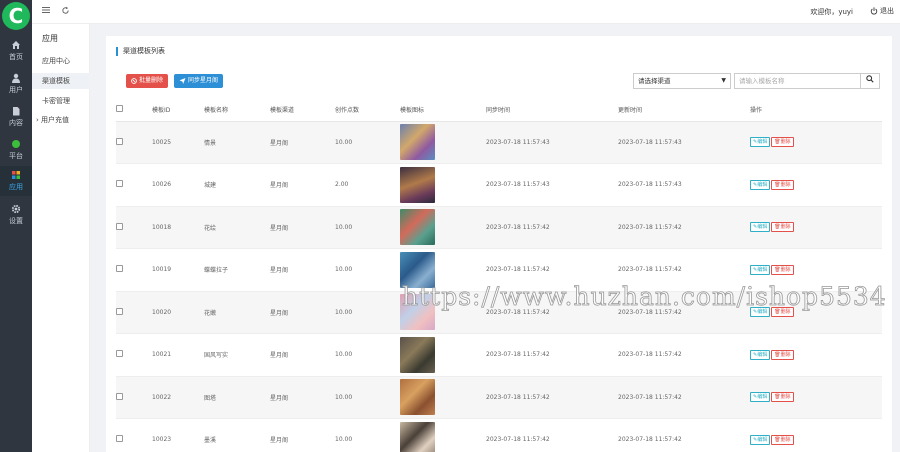 This screenshot has height=452, width=900. I want to click on cell-id: 10019, so click(178, 270).